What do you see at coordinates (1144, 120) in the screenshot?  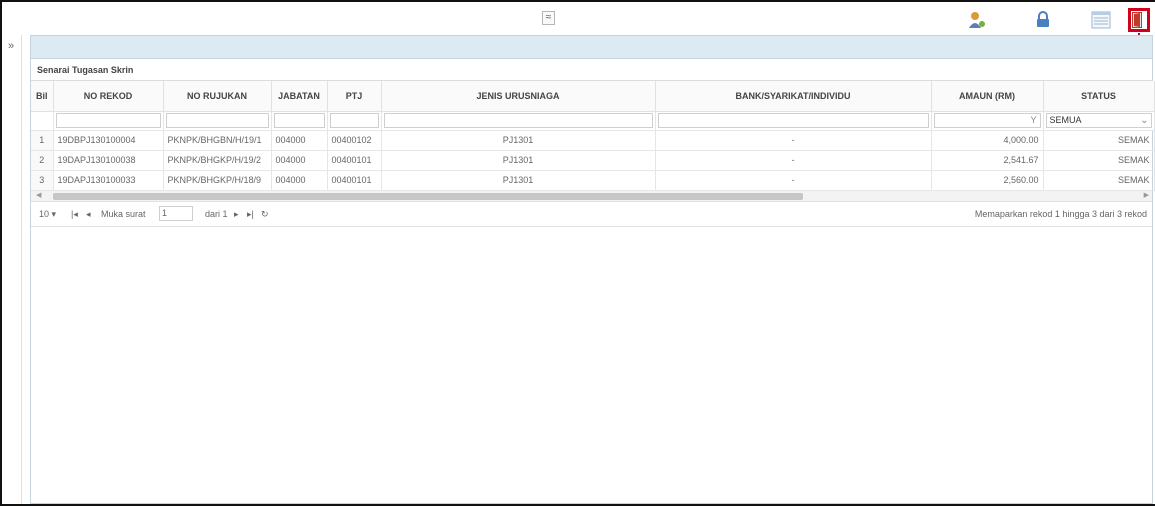 I see `chevron-down-icon: ⌄` at bounding box center [1144, 120].